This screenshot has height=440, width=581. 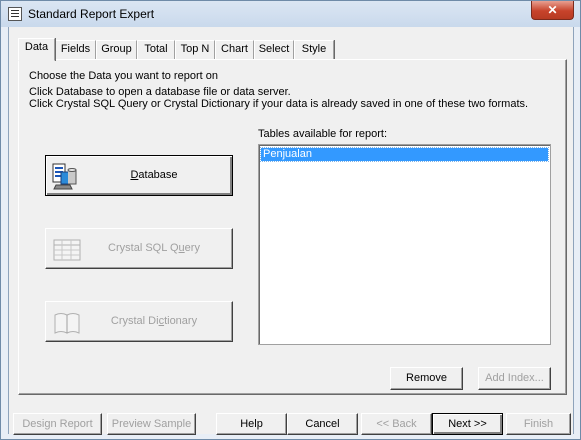 What do you see at coordinates (57, 424) in the screenshot?
I see `design-report-button: Design Report` at bounding box center [57, 424].